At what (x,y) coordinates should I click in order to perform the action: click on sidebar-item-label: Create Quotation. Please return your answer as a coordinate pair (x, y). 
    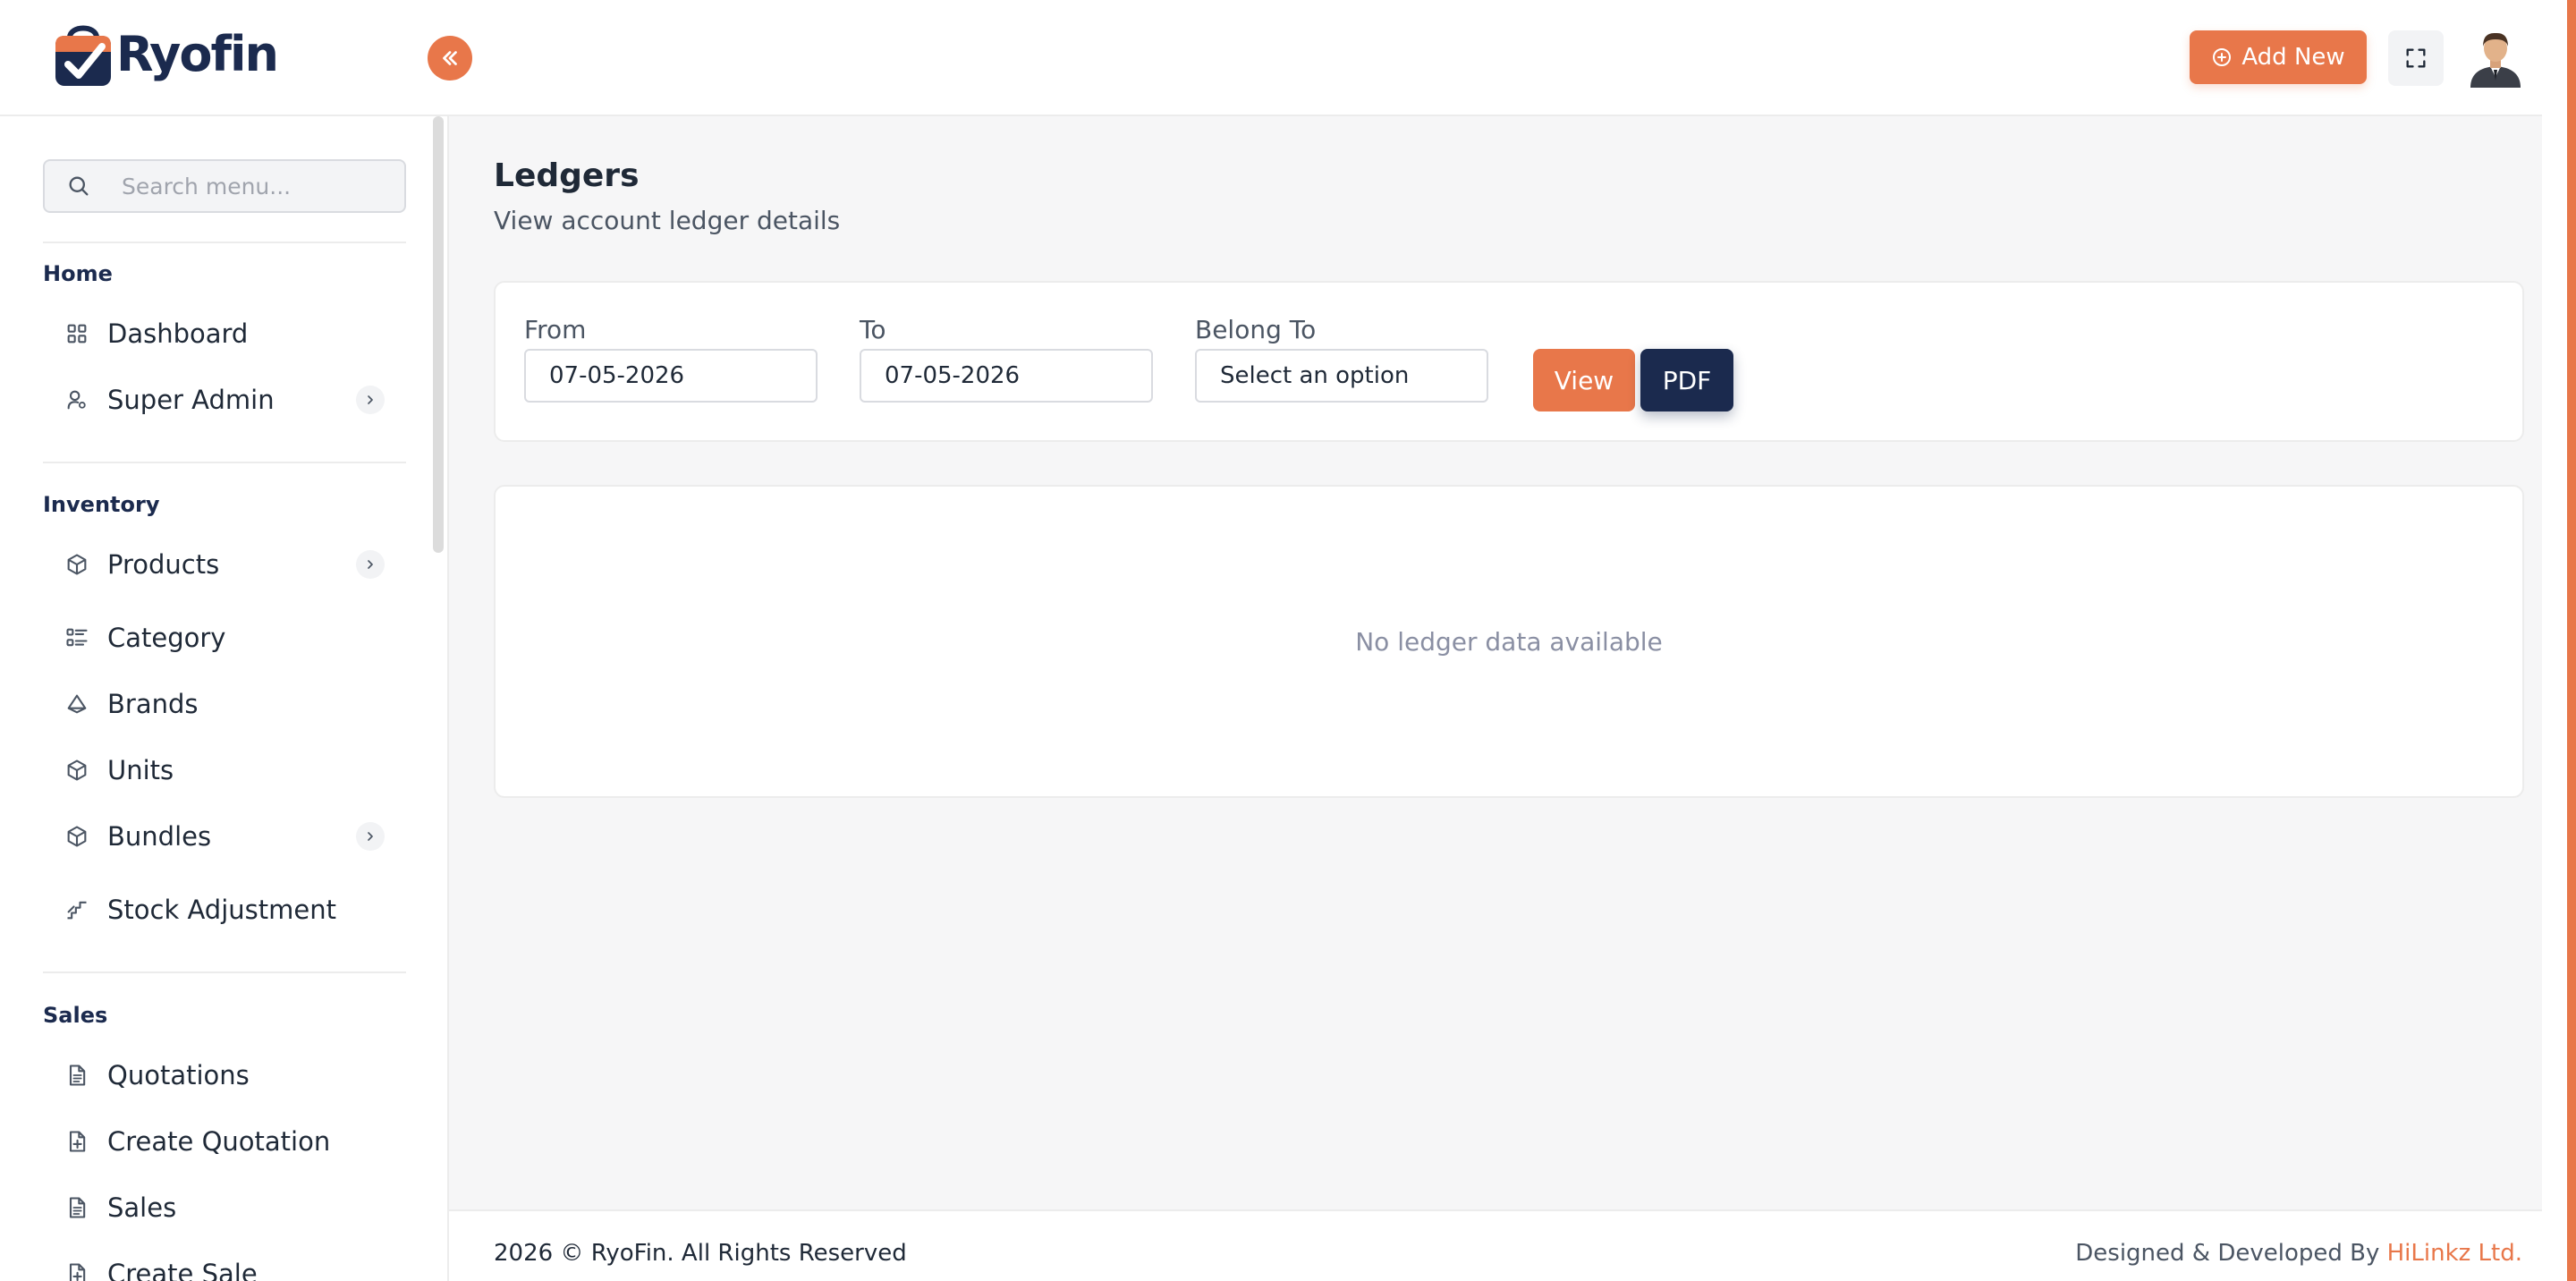
    Looking at the image, I should click on (219, 1141).